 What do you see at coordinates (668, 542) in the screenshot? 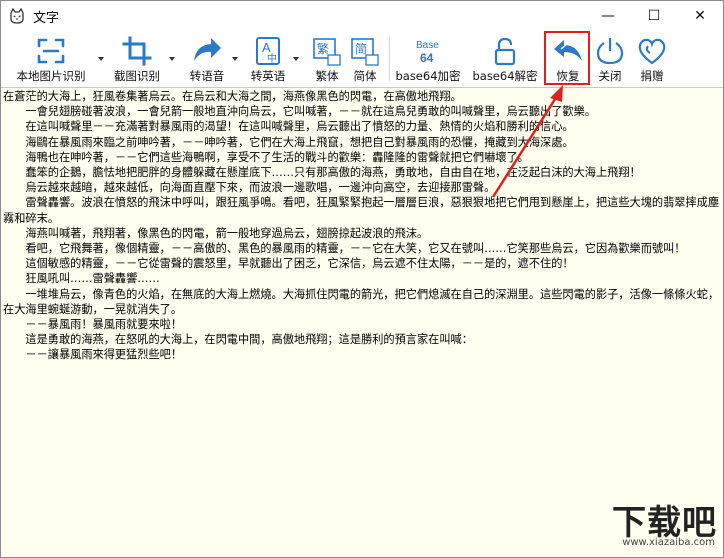
I see `watermark-url: www.xiazaiba.com` at bounding box center [668, 542].